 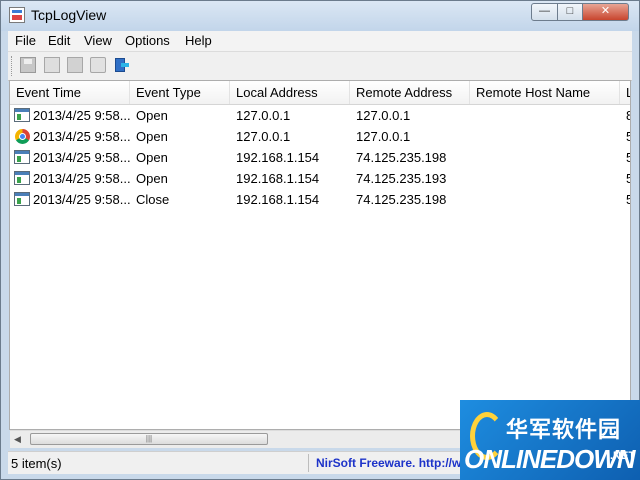 I want to click on column-header-remote-address: Remote Address, so click(x=410, y=92).